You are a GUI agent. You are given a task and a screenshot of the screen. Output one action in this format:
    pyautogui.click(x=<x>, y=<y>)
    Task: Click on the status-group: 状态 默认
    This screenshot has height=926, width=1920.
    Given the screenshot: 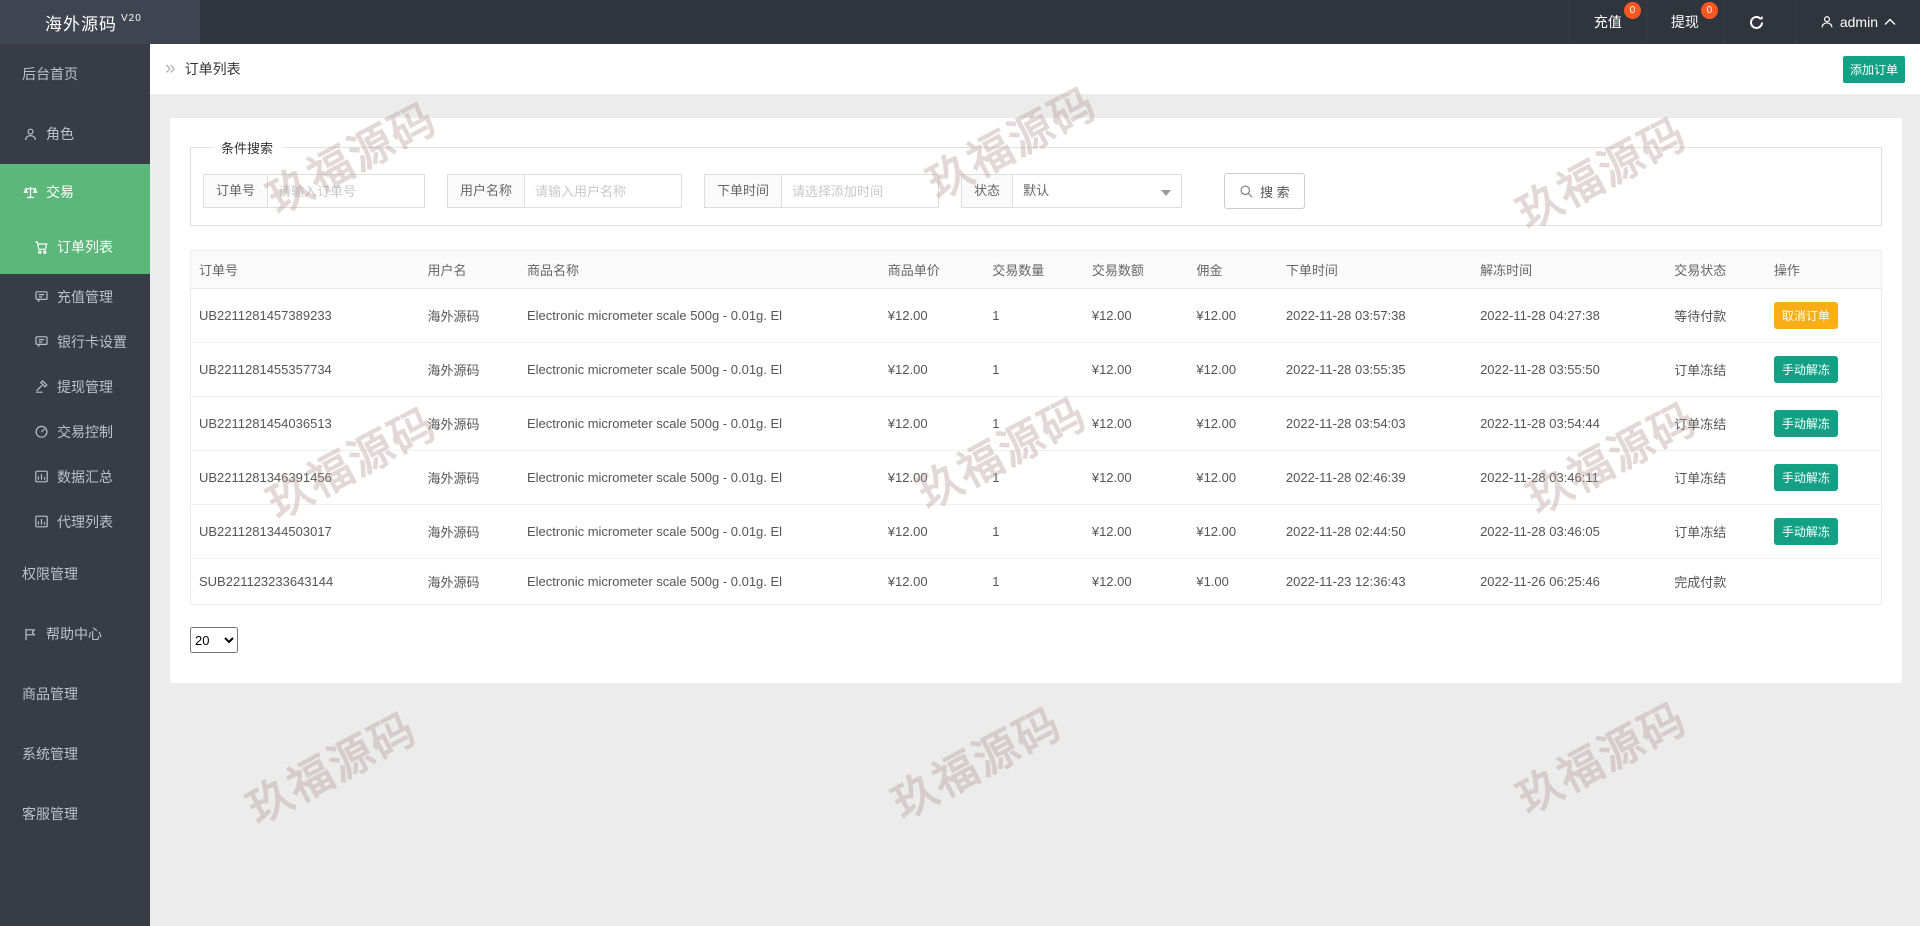 What is the action you would take?
    pyautogui.click(x=1072, y=191)
    